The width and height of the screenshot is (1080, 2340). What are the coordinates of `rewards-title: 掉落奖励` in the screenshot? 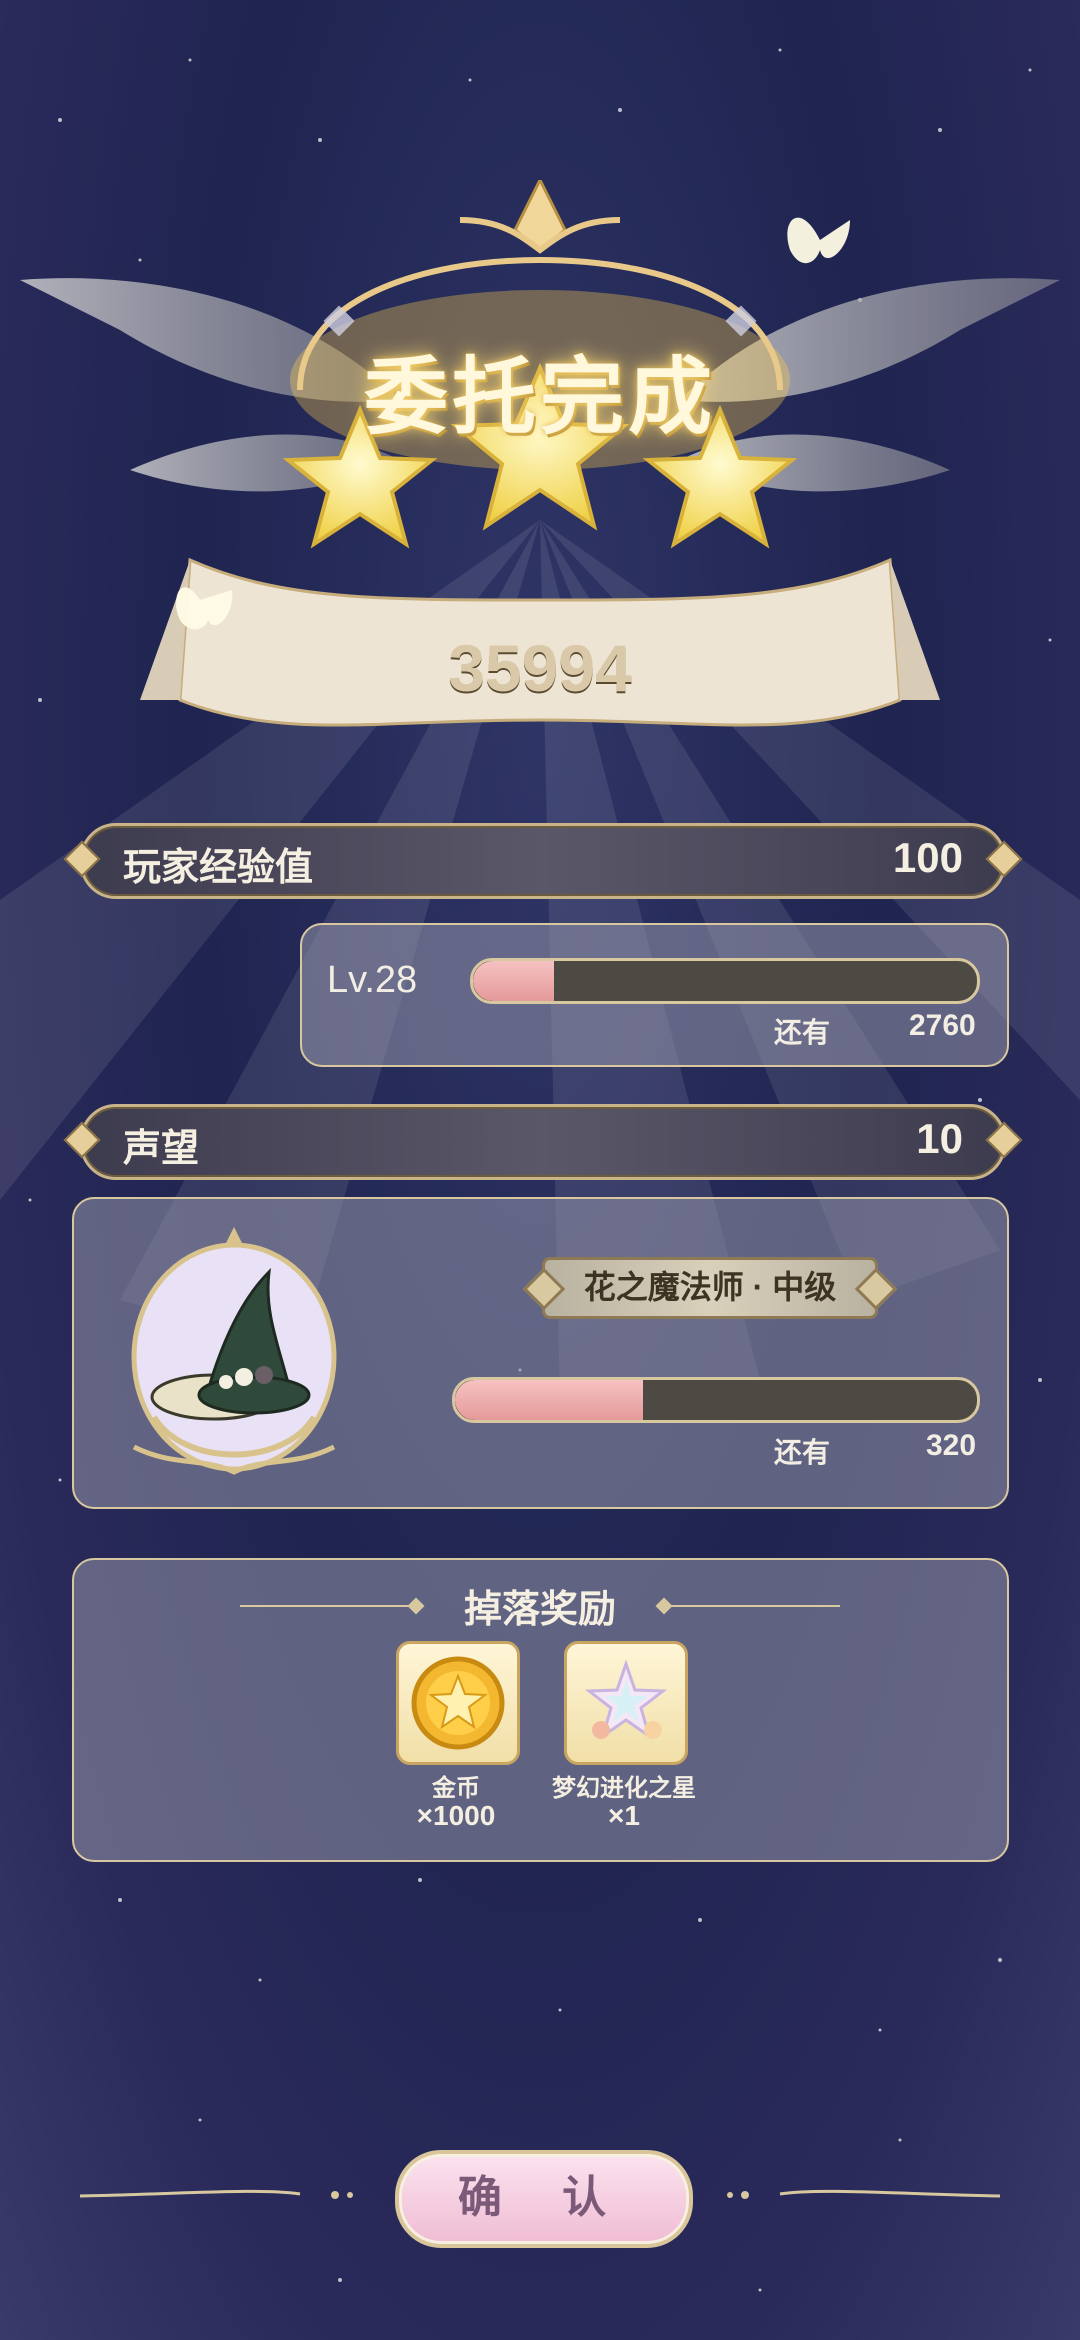 It's located at (539, 1610).